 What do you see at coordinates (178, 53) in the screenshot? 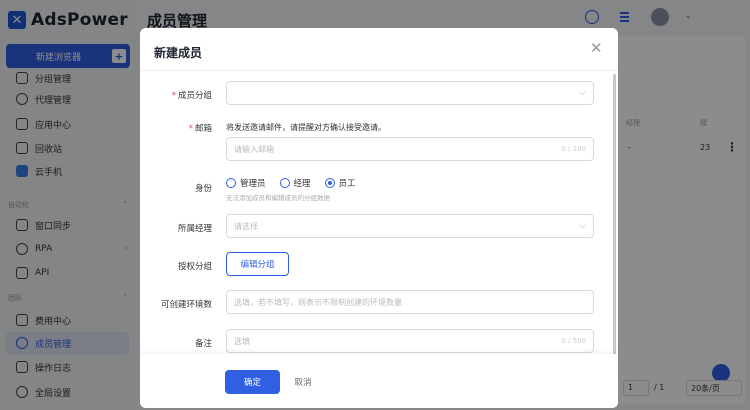
I see `dialog-title: 新建成员` at bounding box center [178, 53].